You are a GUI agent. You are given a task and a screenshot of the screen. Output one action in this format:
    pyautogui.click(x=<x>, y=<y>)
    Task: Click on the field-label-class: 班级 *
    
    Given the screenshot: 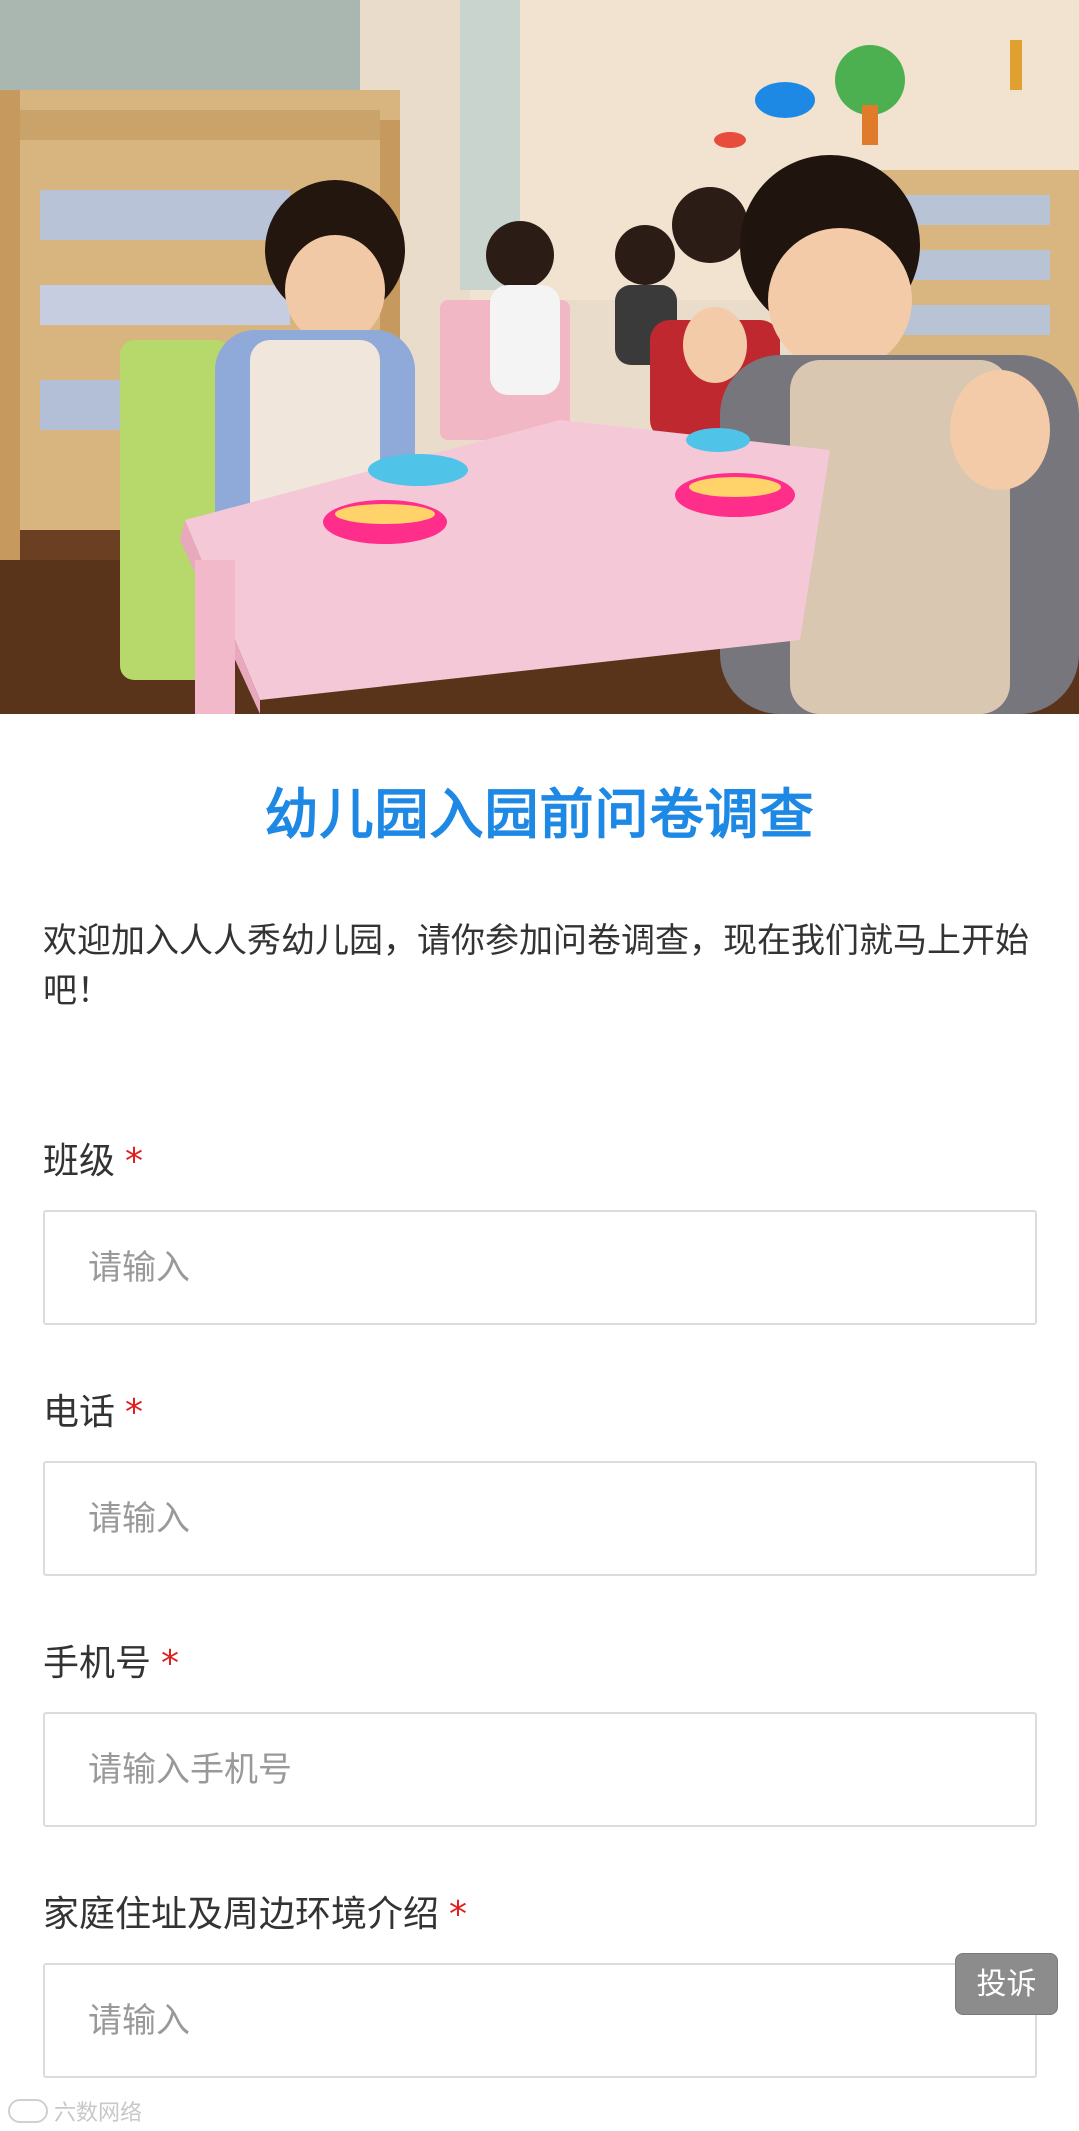 What is the action you would take?
    pyautogui.click(x=93, y=1162)
    